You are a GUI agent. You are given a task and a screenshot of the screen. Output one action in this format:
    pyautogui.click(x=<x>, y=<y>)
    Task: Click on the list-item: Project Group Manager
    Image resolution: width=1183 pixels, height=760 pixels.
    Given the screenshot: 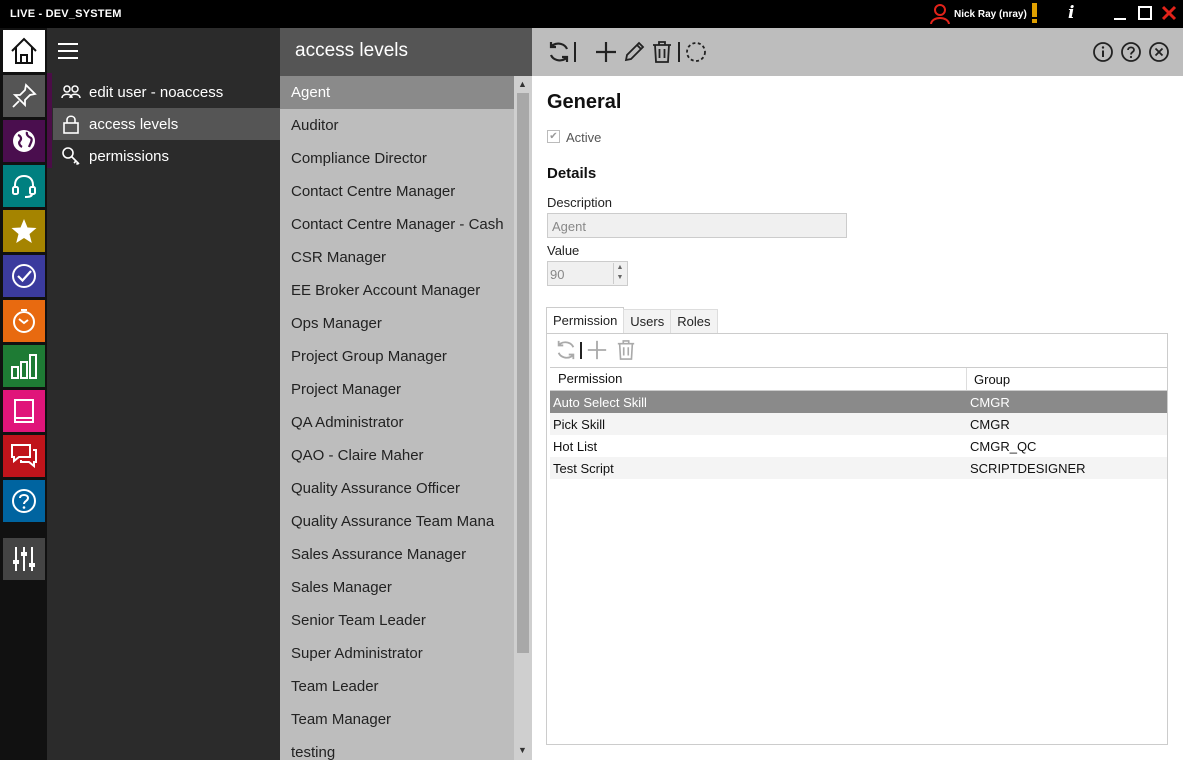 What is the action you would take?
    pyautogui.click(x=397, y=356)
    